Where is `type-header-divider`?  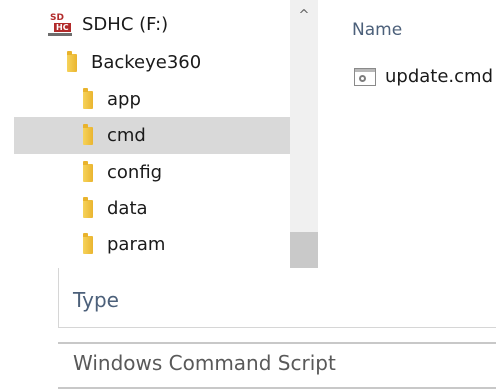 type-header-divider is located at coordinates (277, 327).